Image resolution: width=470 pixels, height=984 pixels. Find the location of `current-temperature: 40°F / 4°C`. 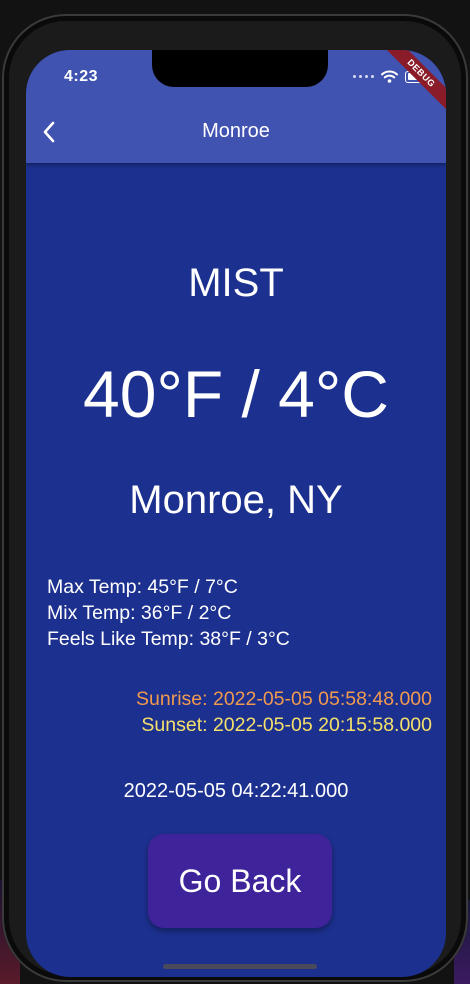

current-temperature: 40°F / 4°C is located at coordinates (236, 394).